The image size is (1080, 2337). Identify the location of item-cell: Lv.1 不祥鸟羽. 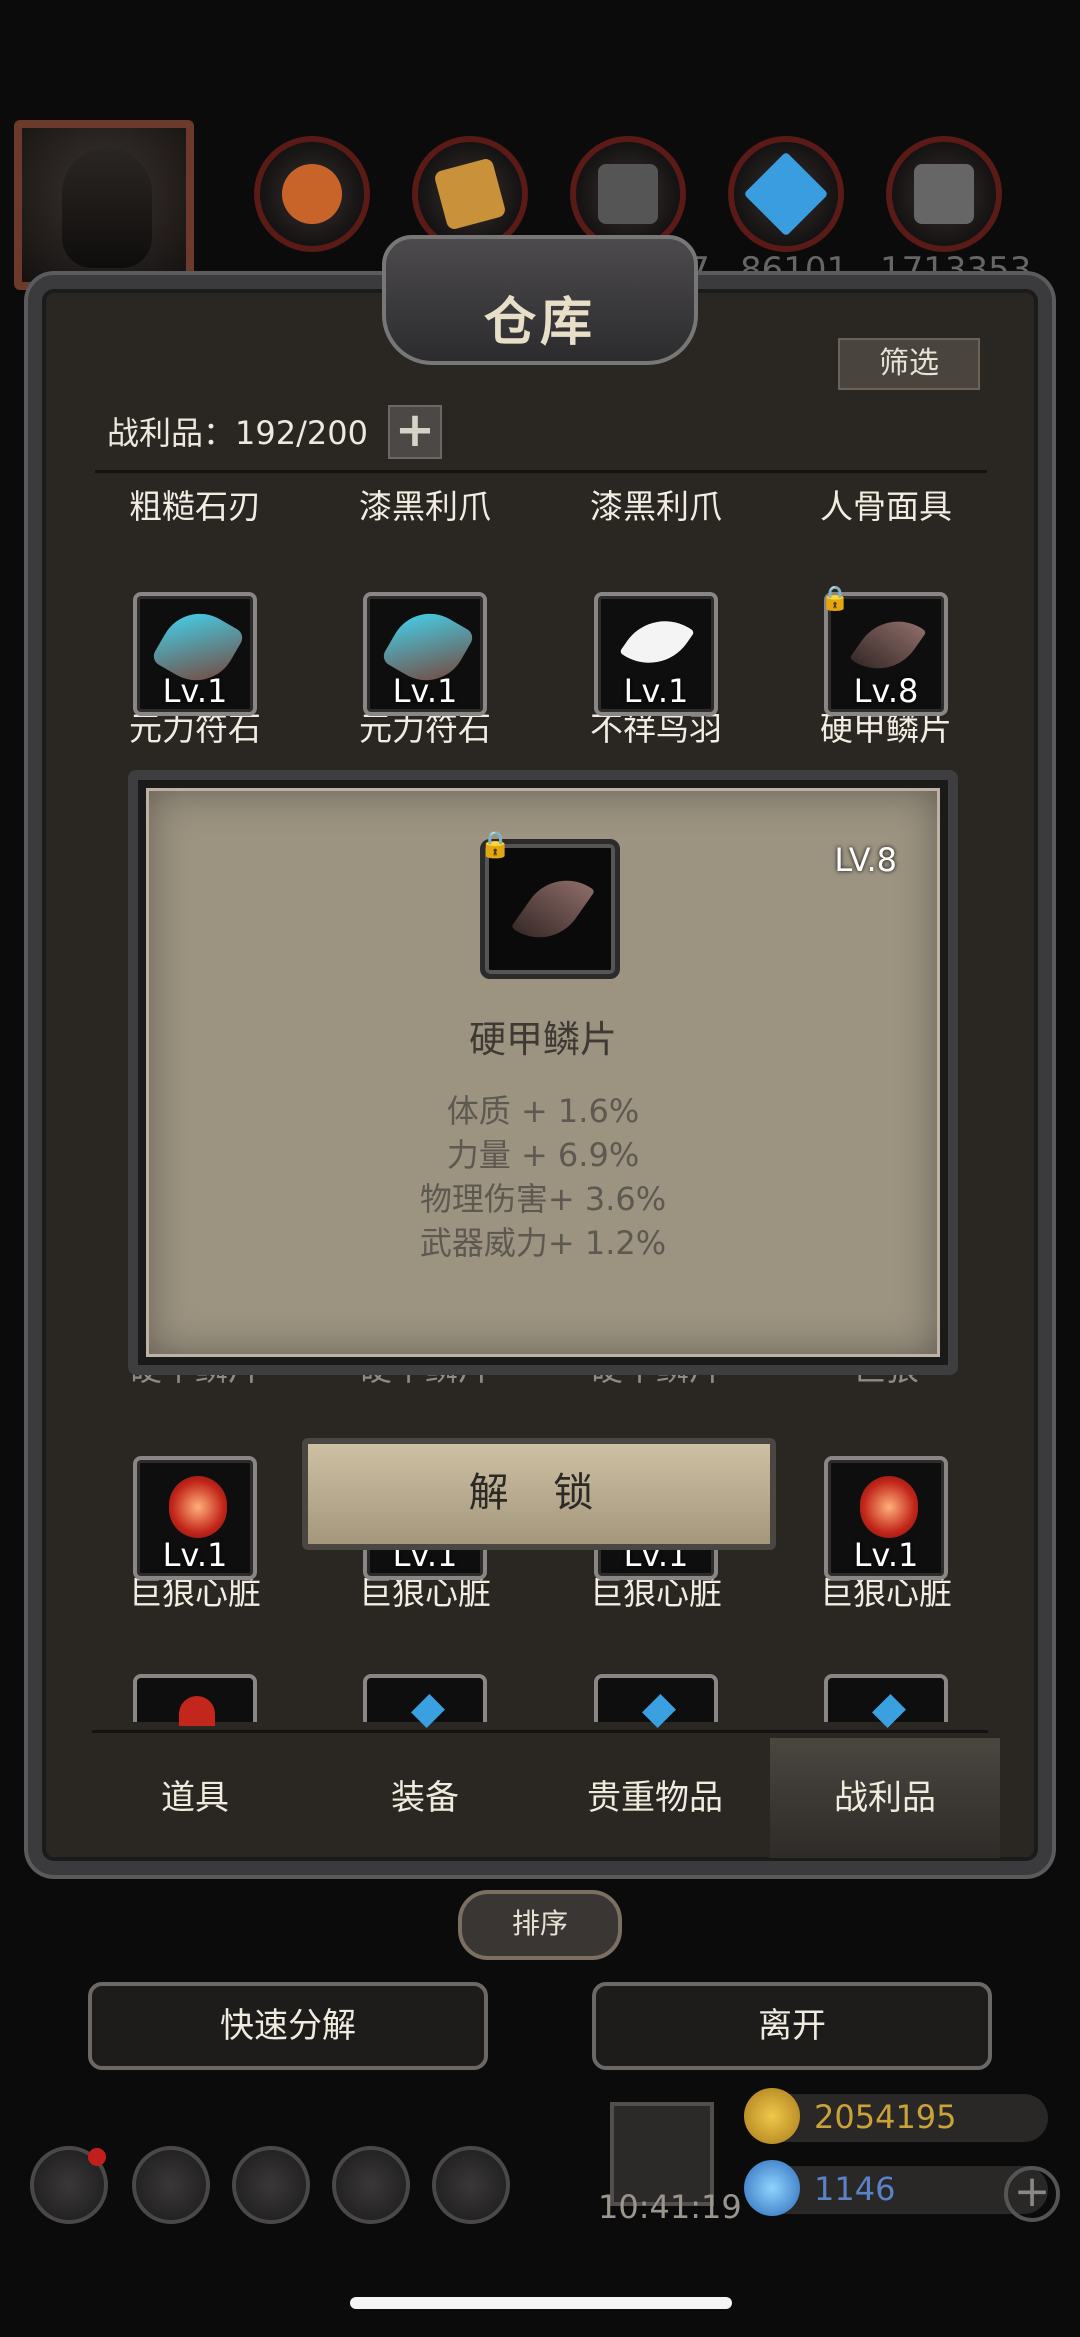
(656, 671).